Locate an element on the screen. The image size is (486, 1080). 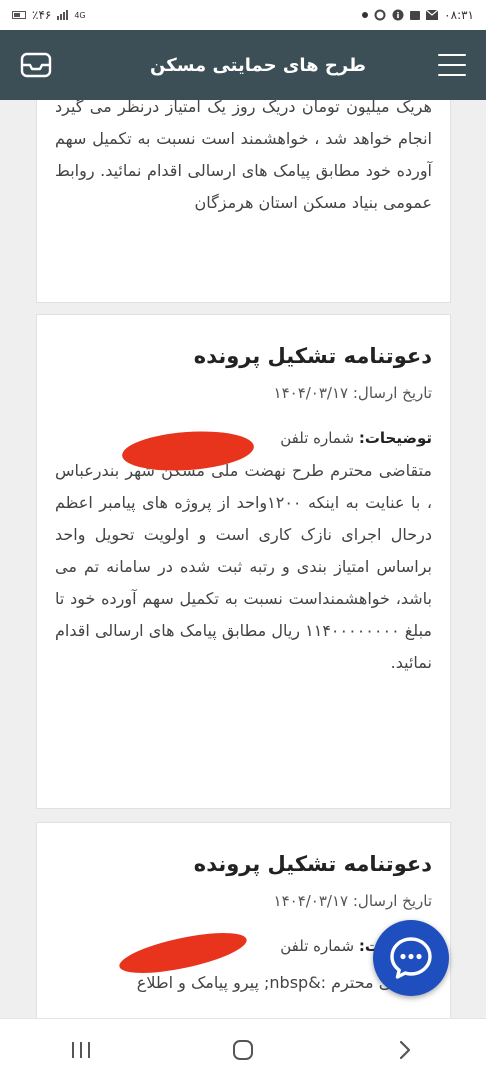
home-icon is located at coordinates (243, 1049).